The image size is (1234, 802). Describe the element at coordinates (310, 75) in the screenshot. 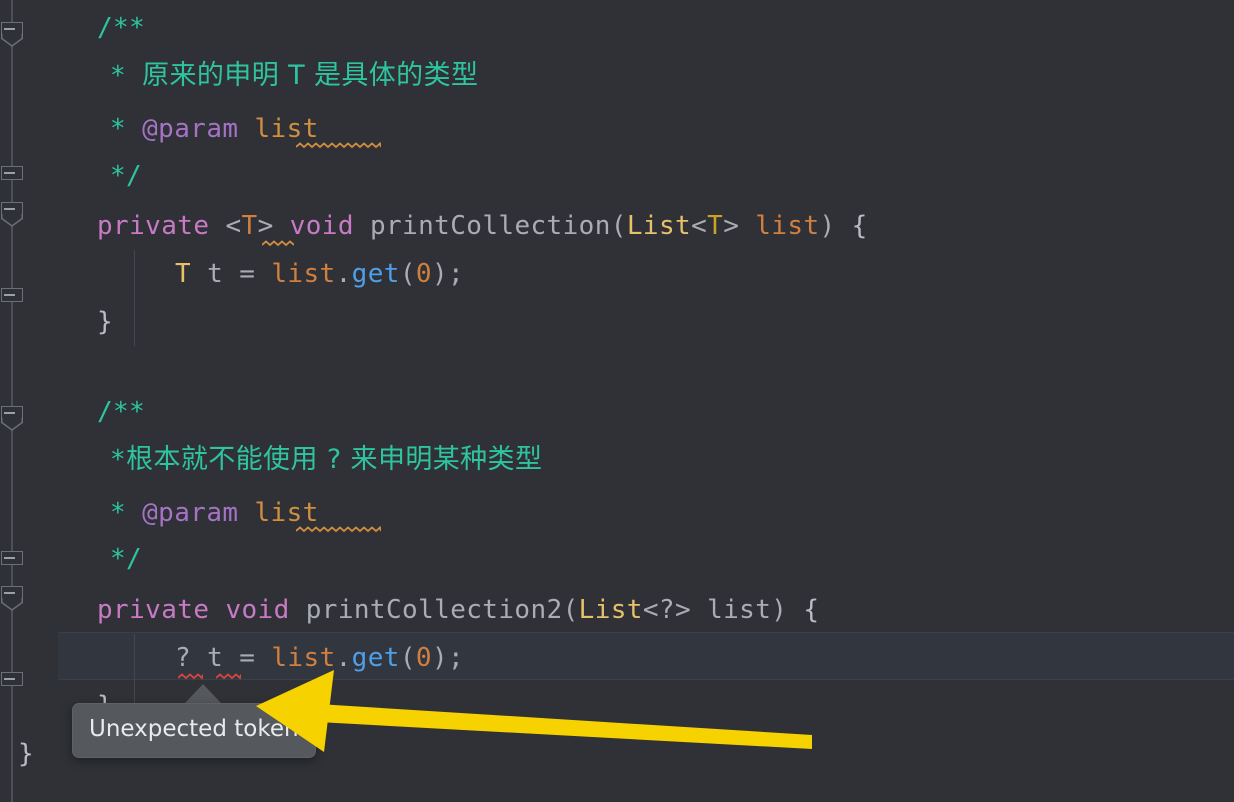

I see `code-token: 原来的申明 T 是具体的类型` at that location.